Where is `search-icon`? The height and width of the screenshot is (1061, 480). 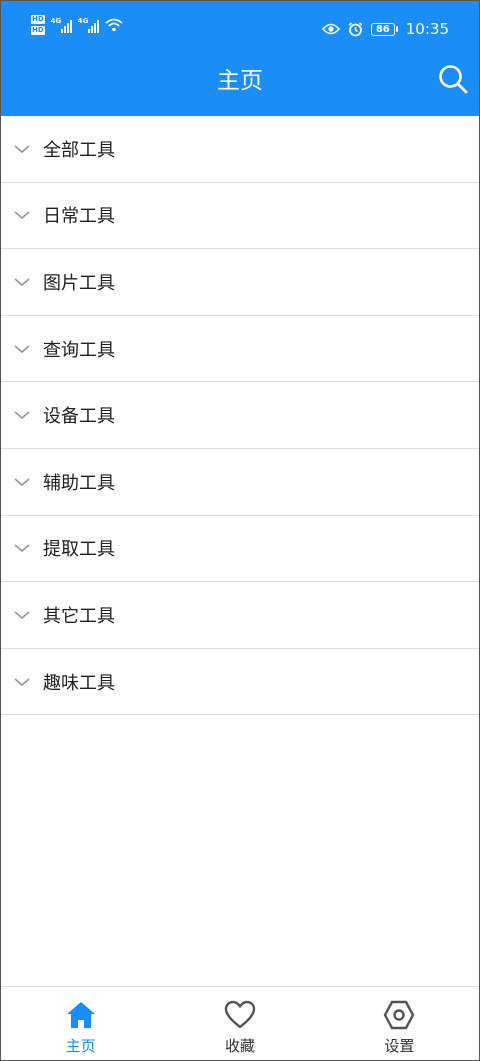
search-icon is located at coordinates (453, 79).